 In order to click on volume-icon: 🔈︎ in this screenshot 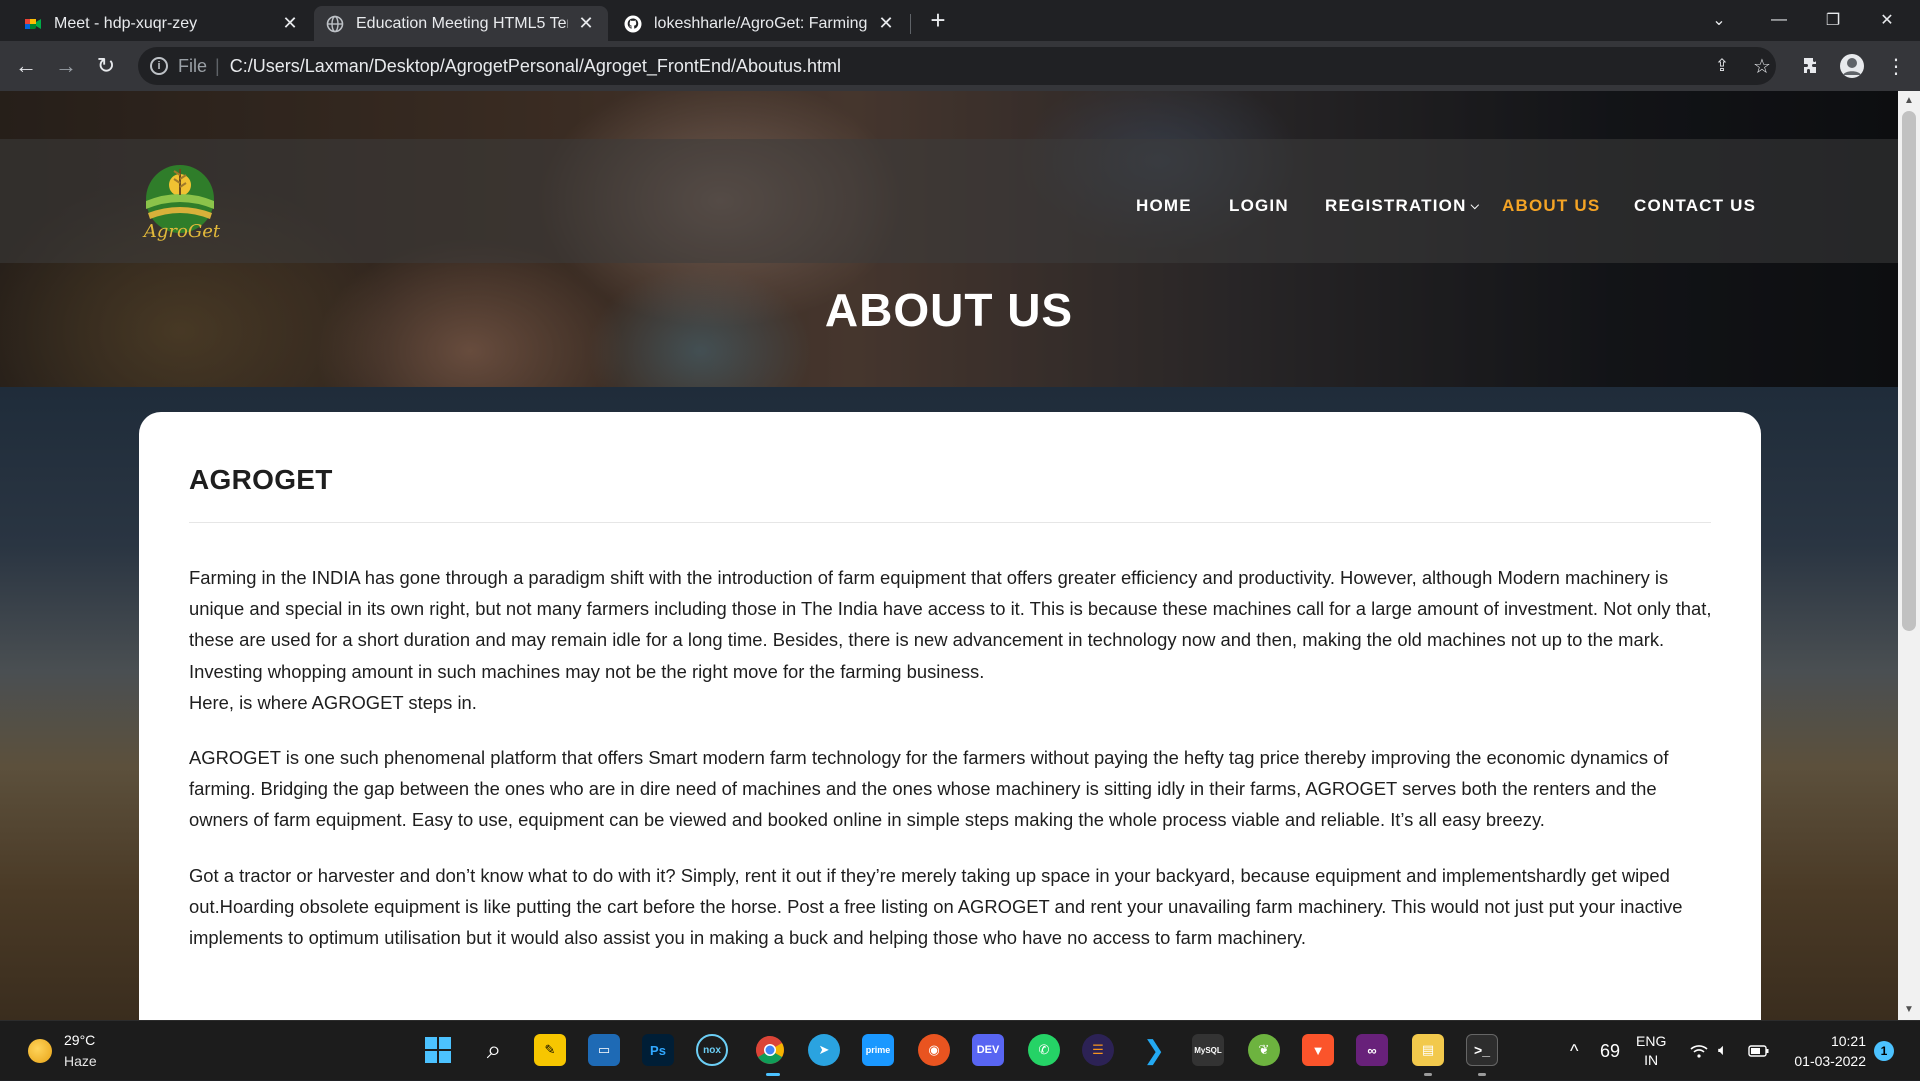, I will do `click(1723, 1051)`.